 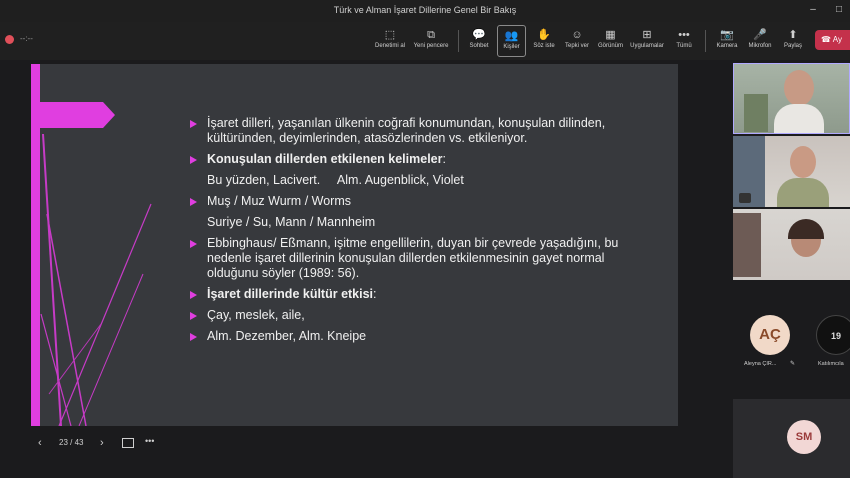 What do you see at coordinates (102, 443) in the screenshot?
I see `next-slide-button: ›` at bounding box center [102, 443].